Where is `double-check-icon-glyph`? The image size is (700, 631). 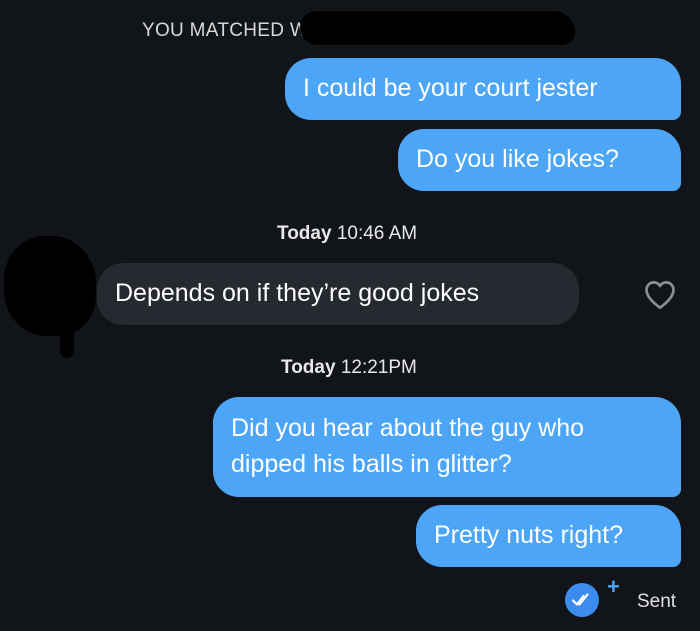
double-check-icon-glyph is located at coordinates (580, 599).